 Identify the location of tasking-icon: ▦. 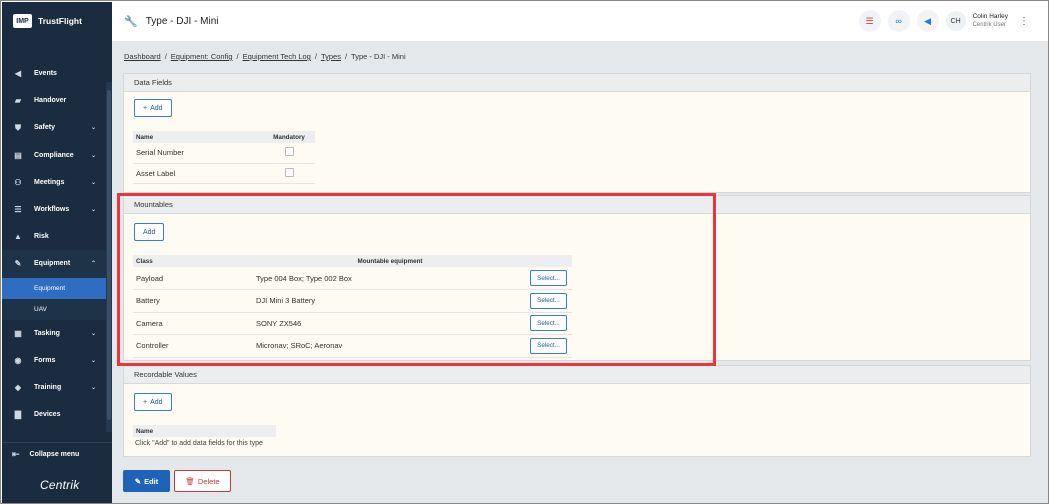
(18, 333).